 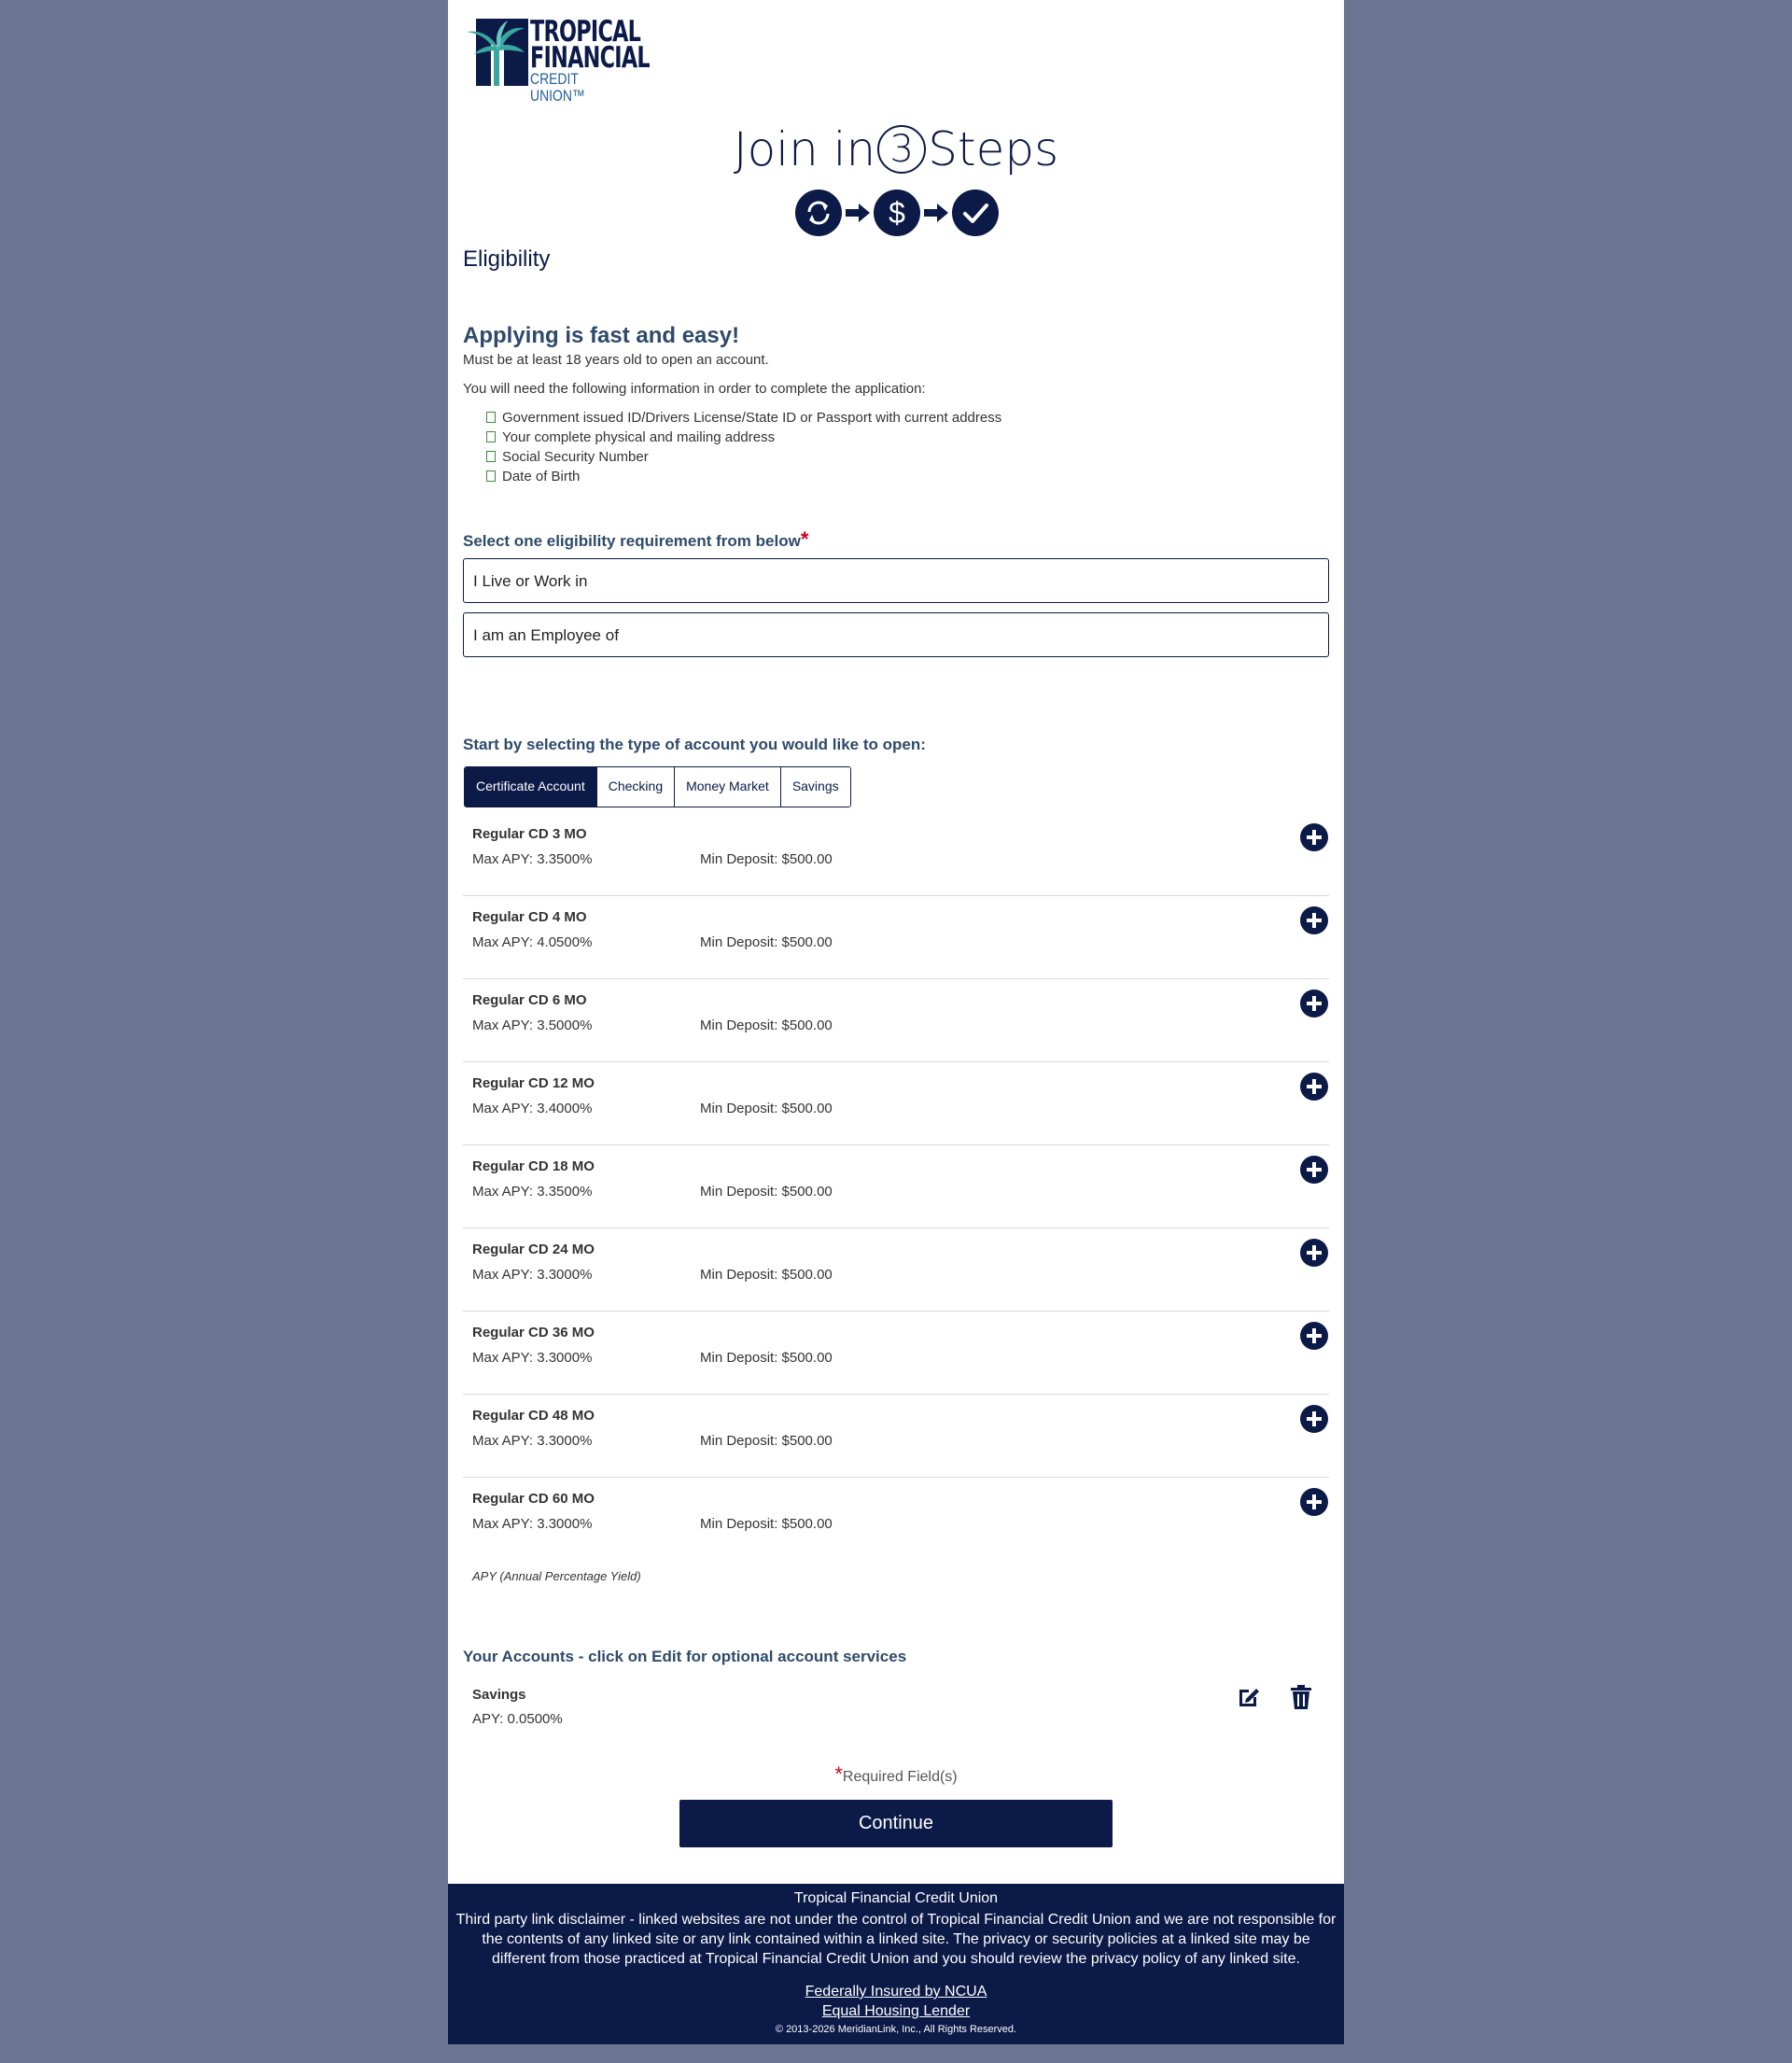 What do you see at coordinates (818, 212) in the screenshot?
I see `refresh-icon` at bounding box center [818, 212].